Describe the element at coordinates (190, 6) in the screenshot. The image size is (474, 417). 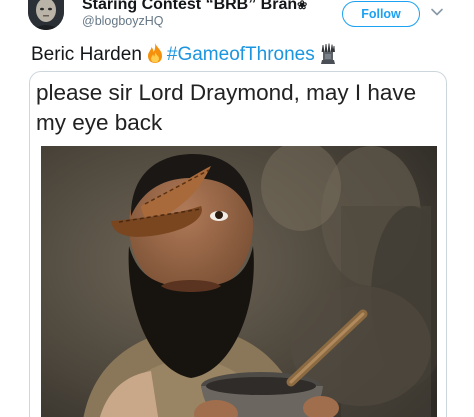
I see `author-display-name-text: Staring Contest “BRB” Bran` at that location.